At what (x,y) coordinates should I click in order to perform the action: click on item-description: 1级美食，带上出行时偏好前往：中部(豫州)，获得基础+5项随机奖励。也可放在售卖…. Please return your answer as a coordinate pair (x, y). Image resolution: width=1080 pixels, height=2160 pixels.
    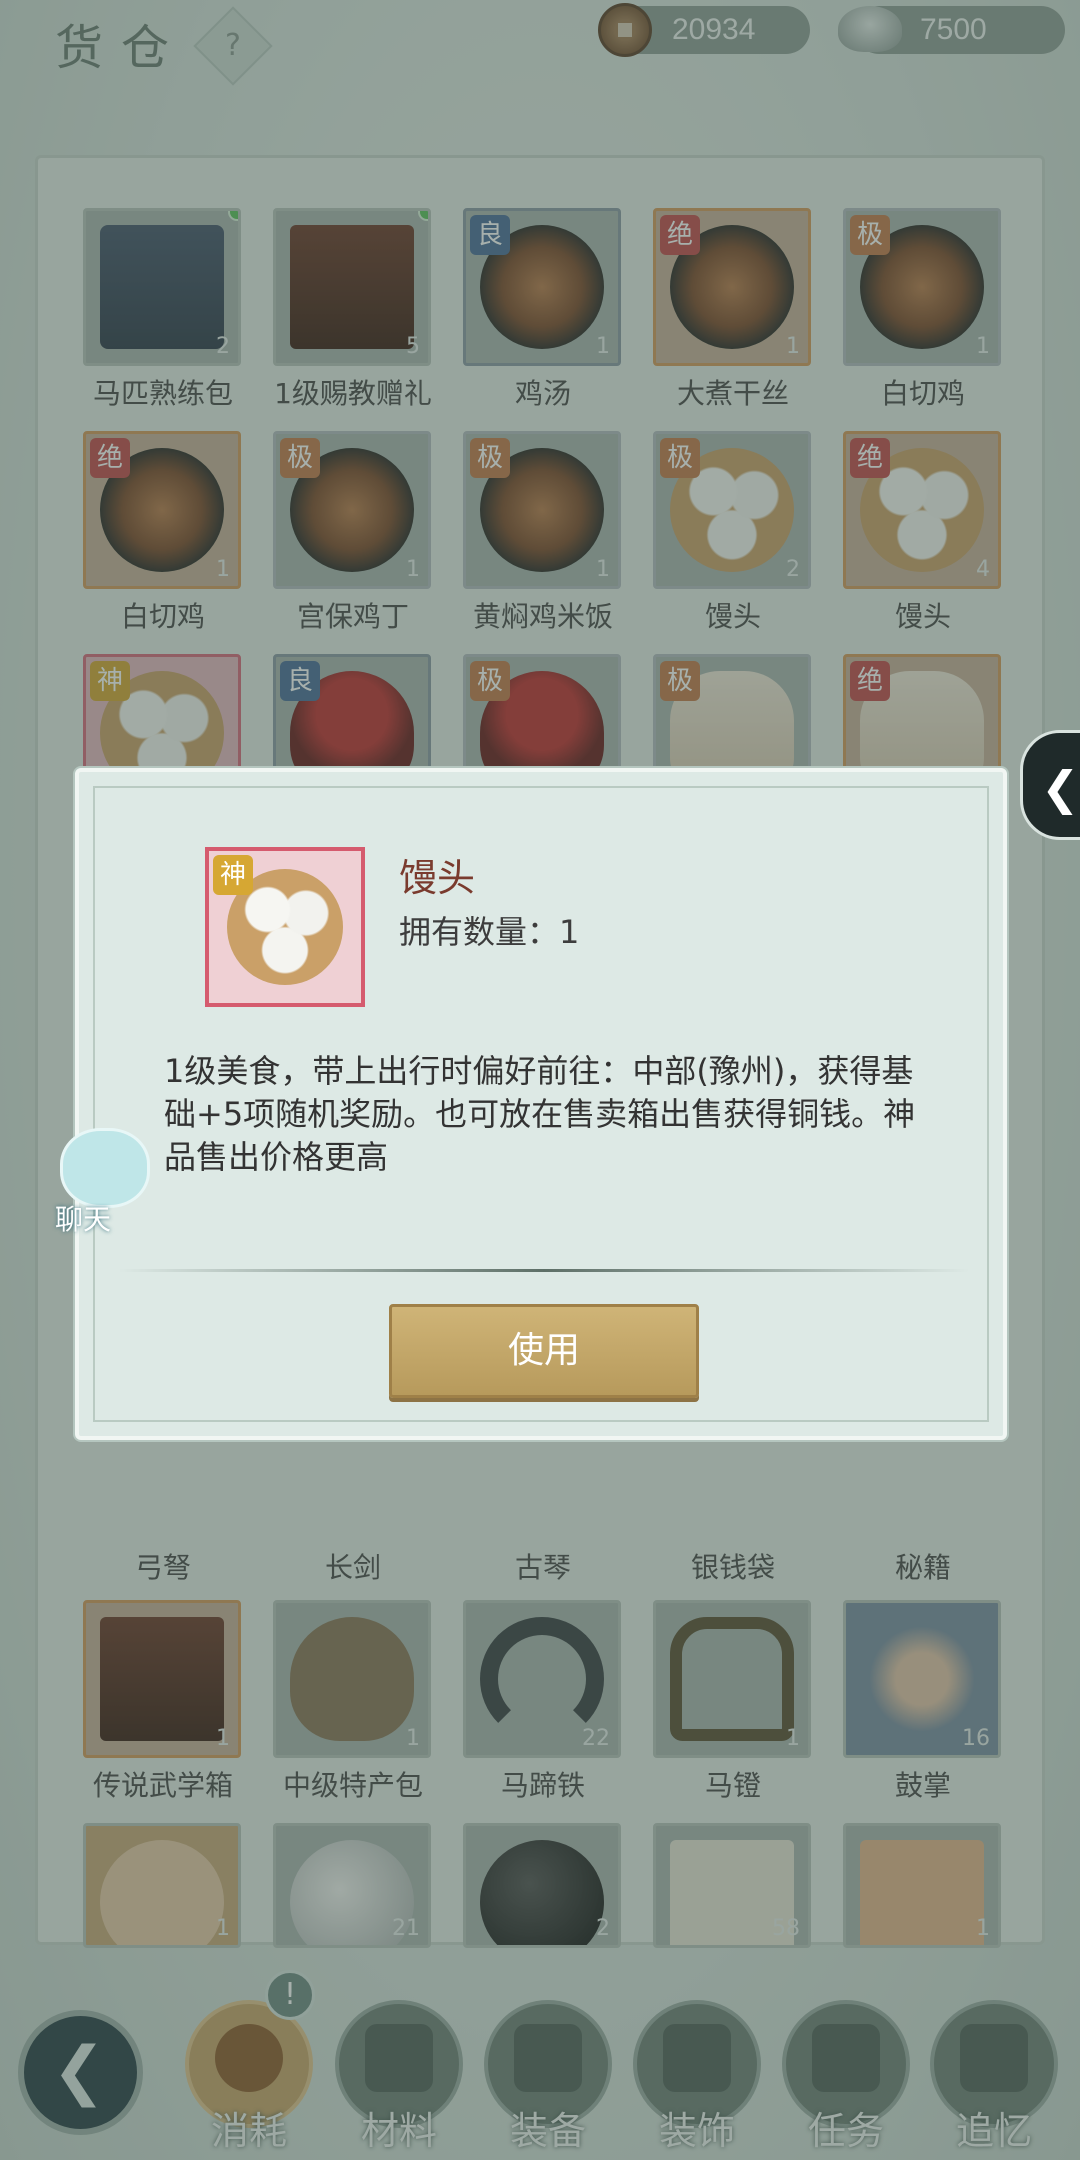
    Looking at the image, I should click on (540, 1114).